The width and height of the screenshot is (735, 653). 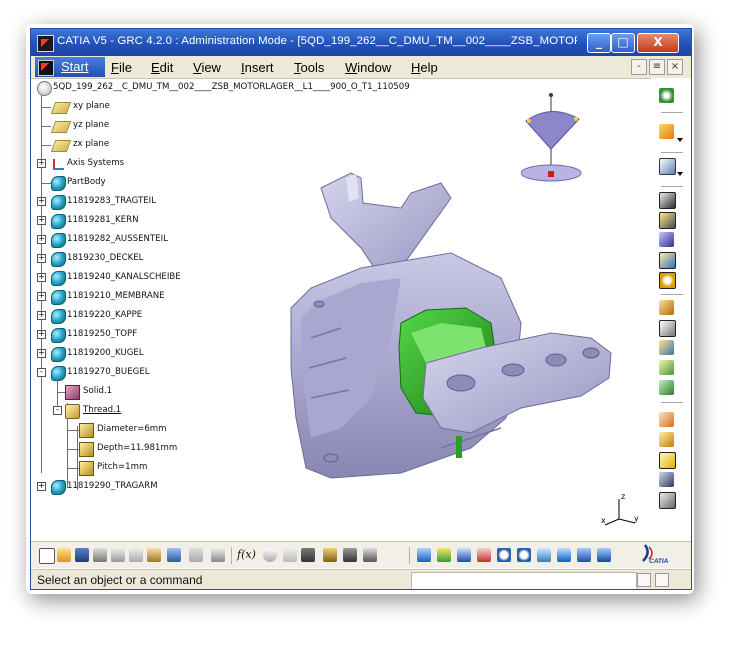 What do you see at coordinates (666, 239) in the screenshot?
I see `shaft-icon` at bounding box center [666, 239].